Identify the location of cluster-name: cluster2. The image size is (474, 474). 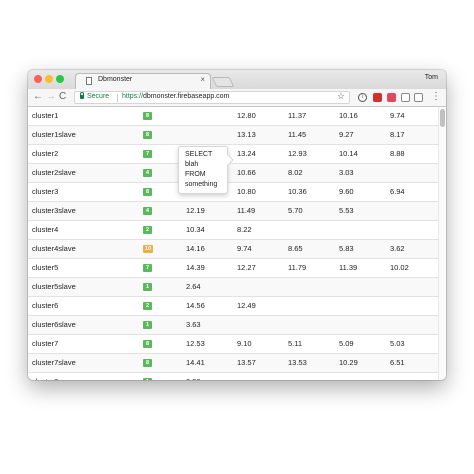
(45, 153).